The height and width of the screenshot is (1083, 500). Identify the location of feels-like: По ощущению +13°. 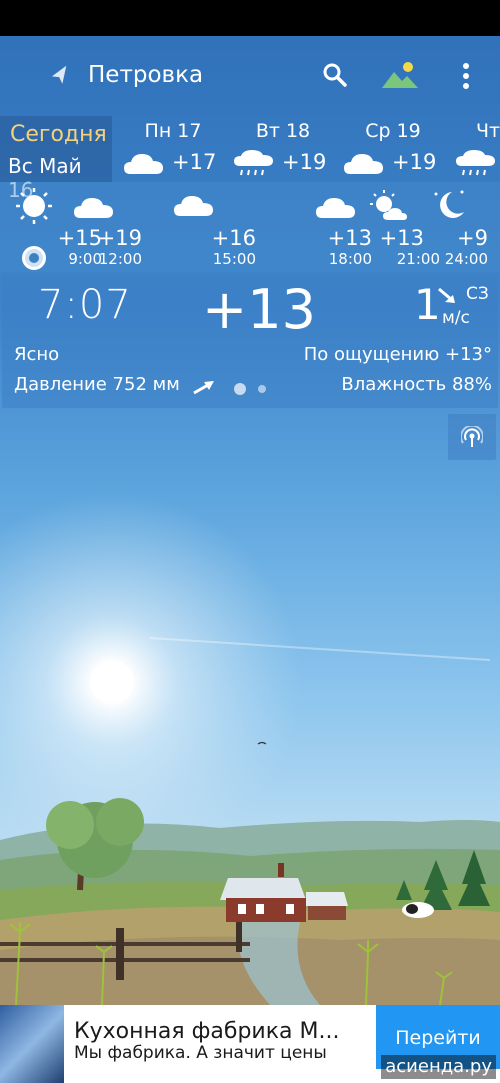
(397, 354).